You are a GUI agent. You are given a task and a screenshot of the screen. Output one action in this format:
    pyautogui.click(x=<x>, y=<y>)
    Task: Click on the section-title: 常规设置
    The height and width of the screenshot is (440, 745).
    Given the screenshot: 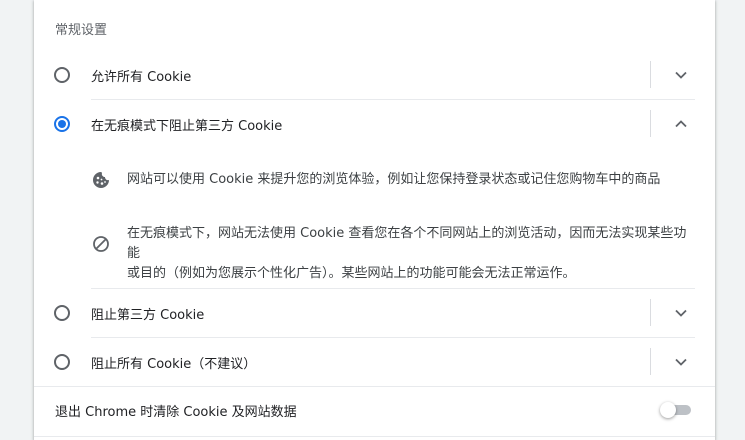 What is the action you would take?
    pyautogui.click(x=81, y=30)
    